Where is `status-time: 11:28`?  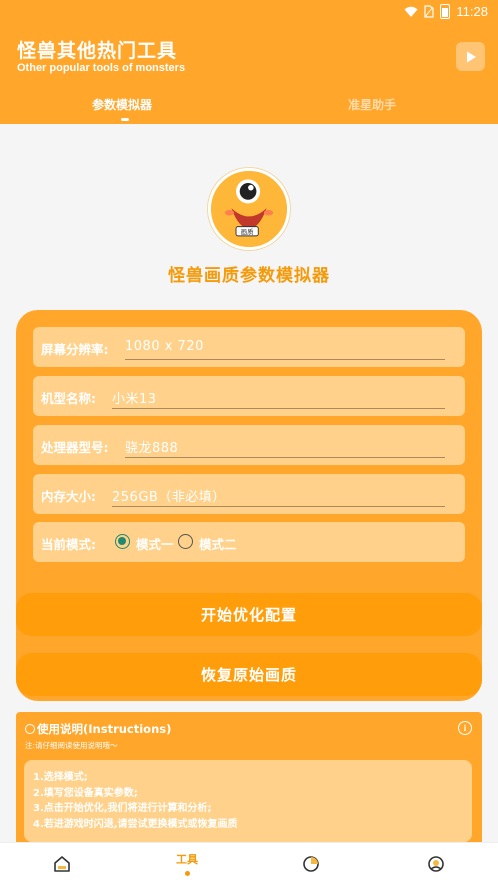
status-time: 11:28 is located at coordinates (472, 11).